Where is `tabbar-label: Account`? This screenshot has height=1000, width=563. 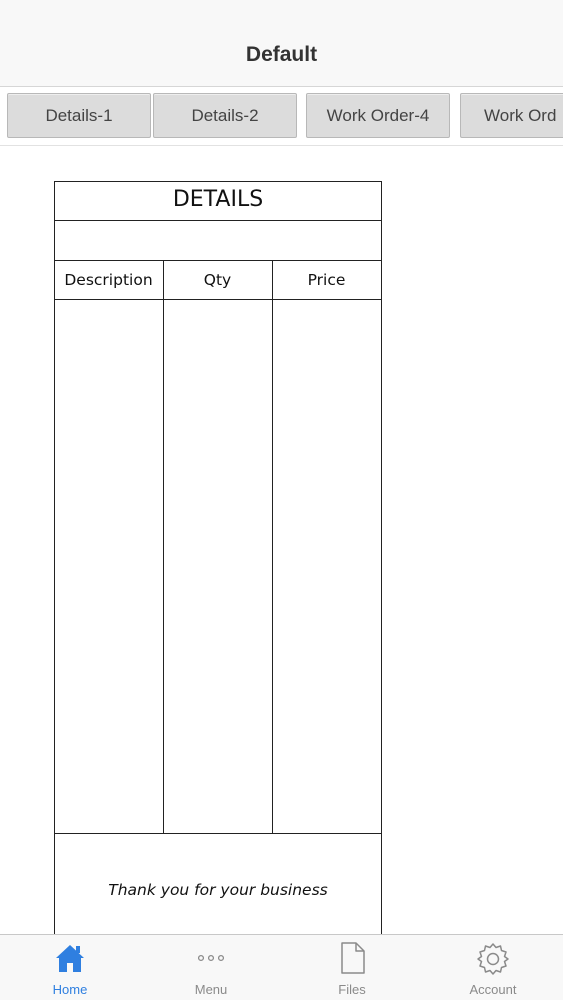 tabbar-label: Account is located at coordinates (493, 989).